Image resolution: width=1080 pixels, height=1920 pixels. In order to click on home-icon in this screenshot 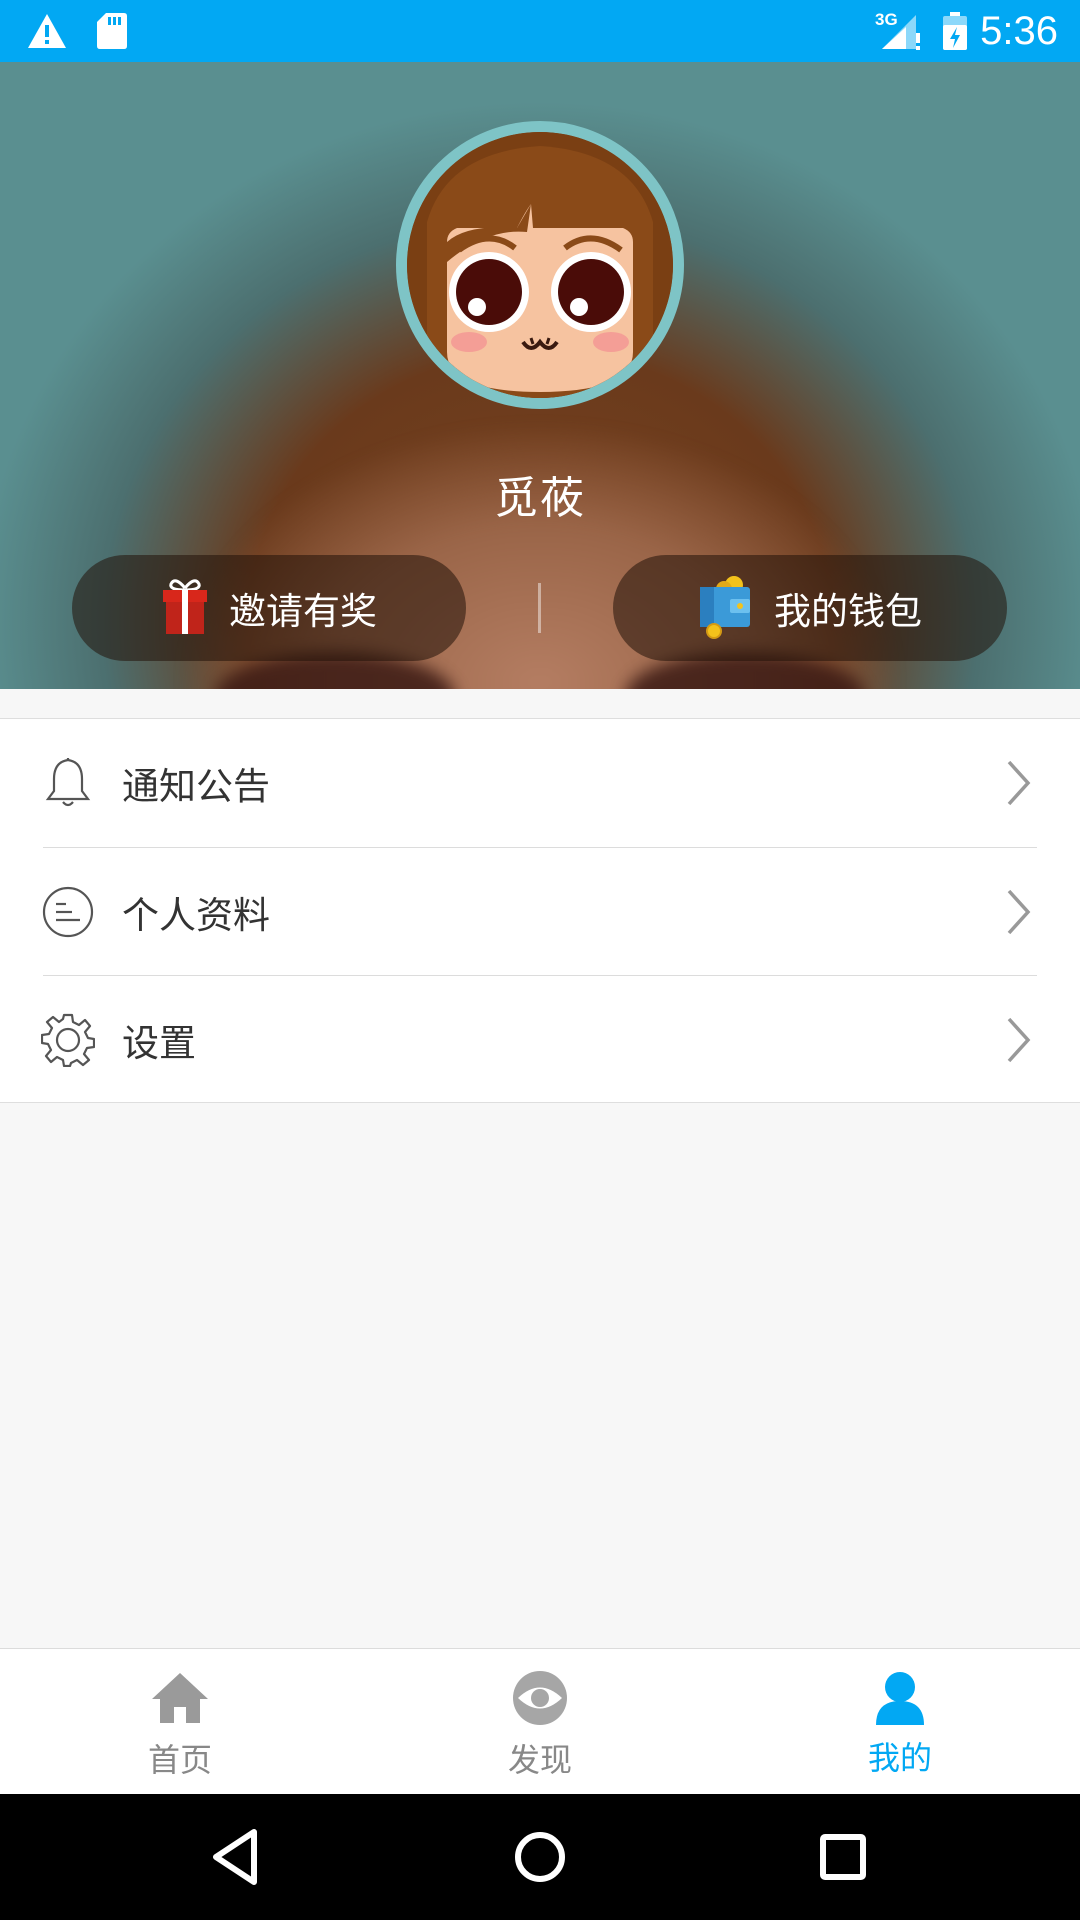, I will do `click(180, 1698)`.